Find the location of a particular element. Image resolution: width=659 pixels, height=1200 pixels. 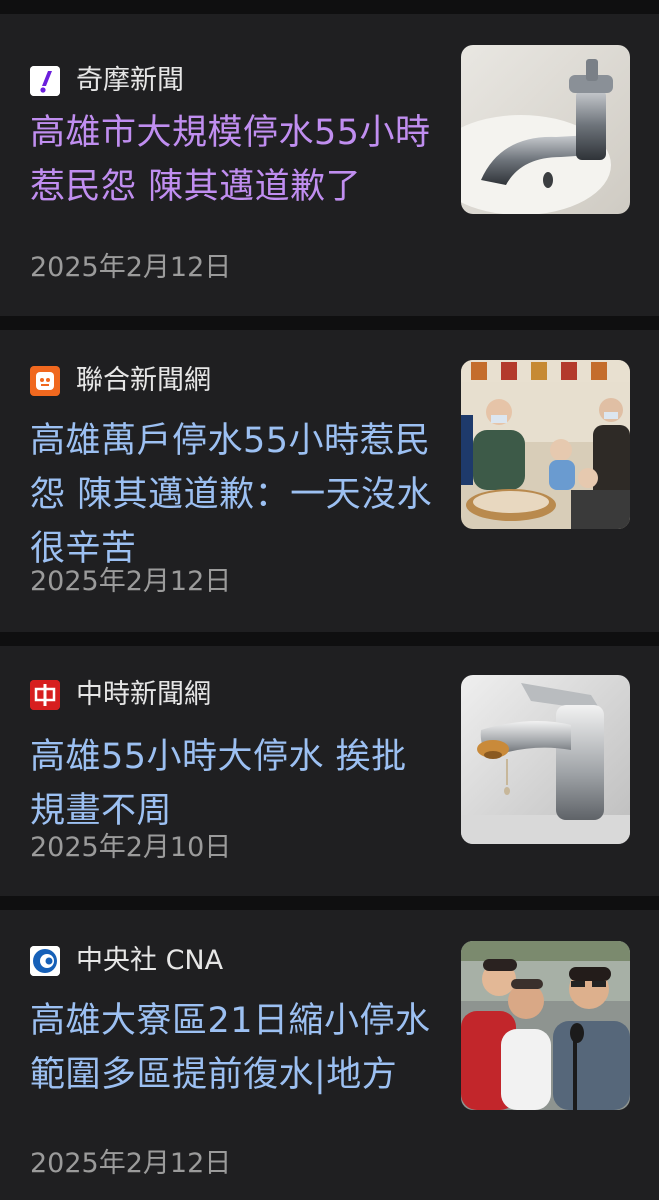

source-name: 中央社 CNA is located at coordinates (150, 960).